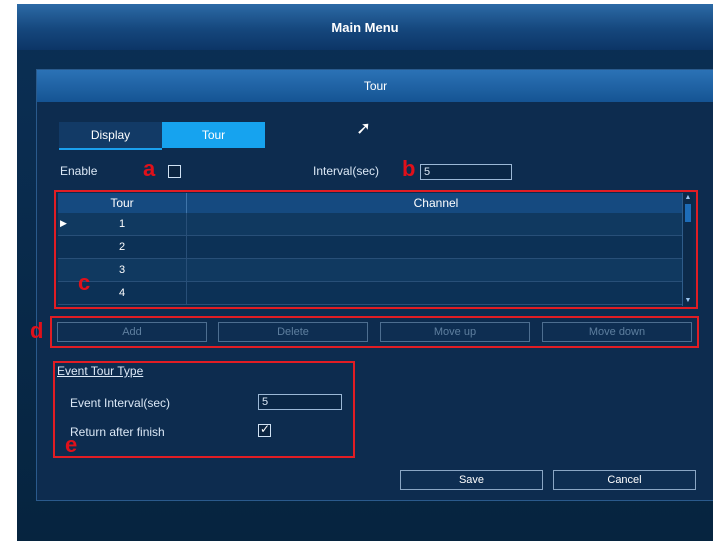  What do you see at coordinates (110, 136) in the screenshot?
I see `tab-display: Display` at bounding box center [110, 136].